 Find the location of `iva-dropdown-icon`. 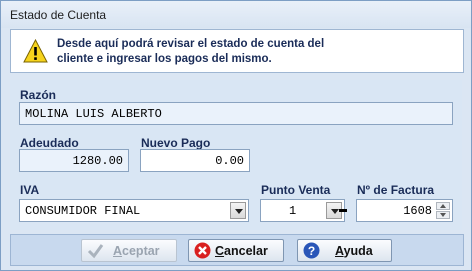

iva-dropdown-icon is located at coordinates (238, 210).